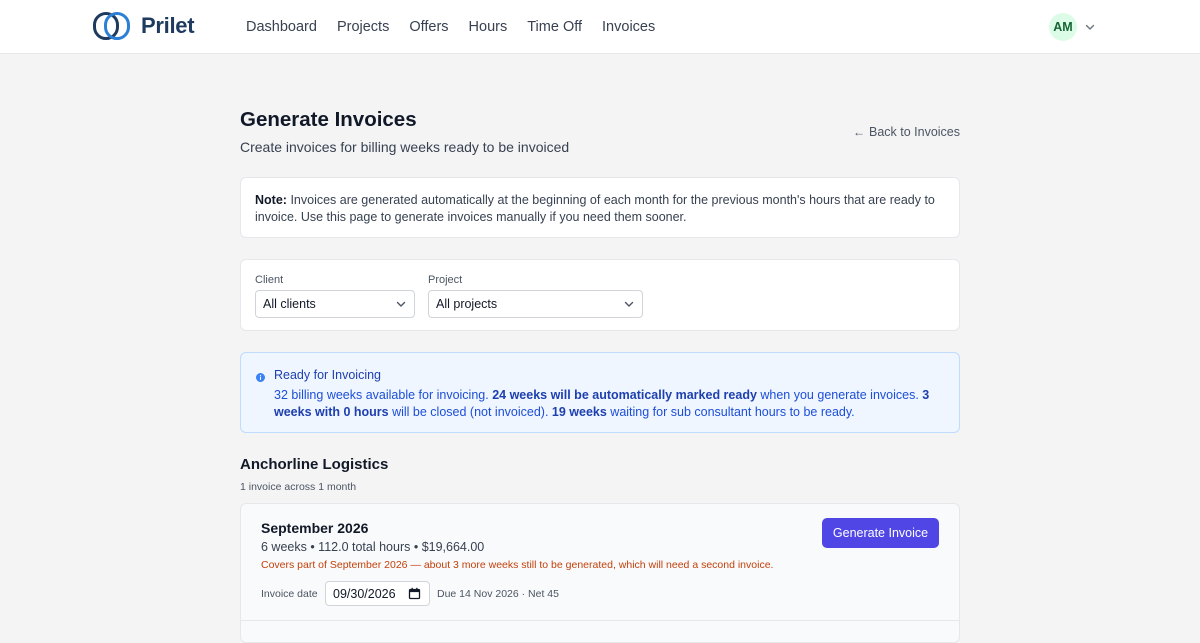 The width and height of the screenshot is (1200, 643). Describe the element at coordinates (858, 132) in the screenshot. I see `arrow-left-icon: ←` at that location.